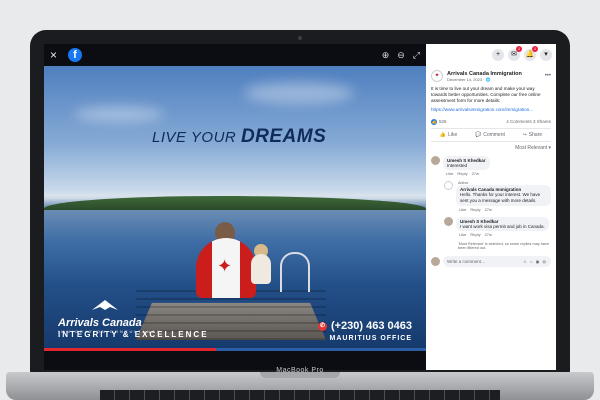 The image size is (600, 400). Describe the element at coordinates (194, 137) in the screenshot. I see `headline-prefix: LIVE YOUR` at that location.